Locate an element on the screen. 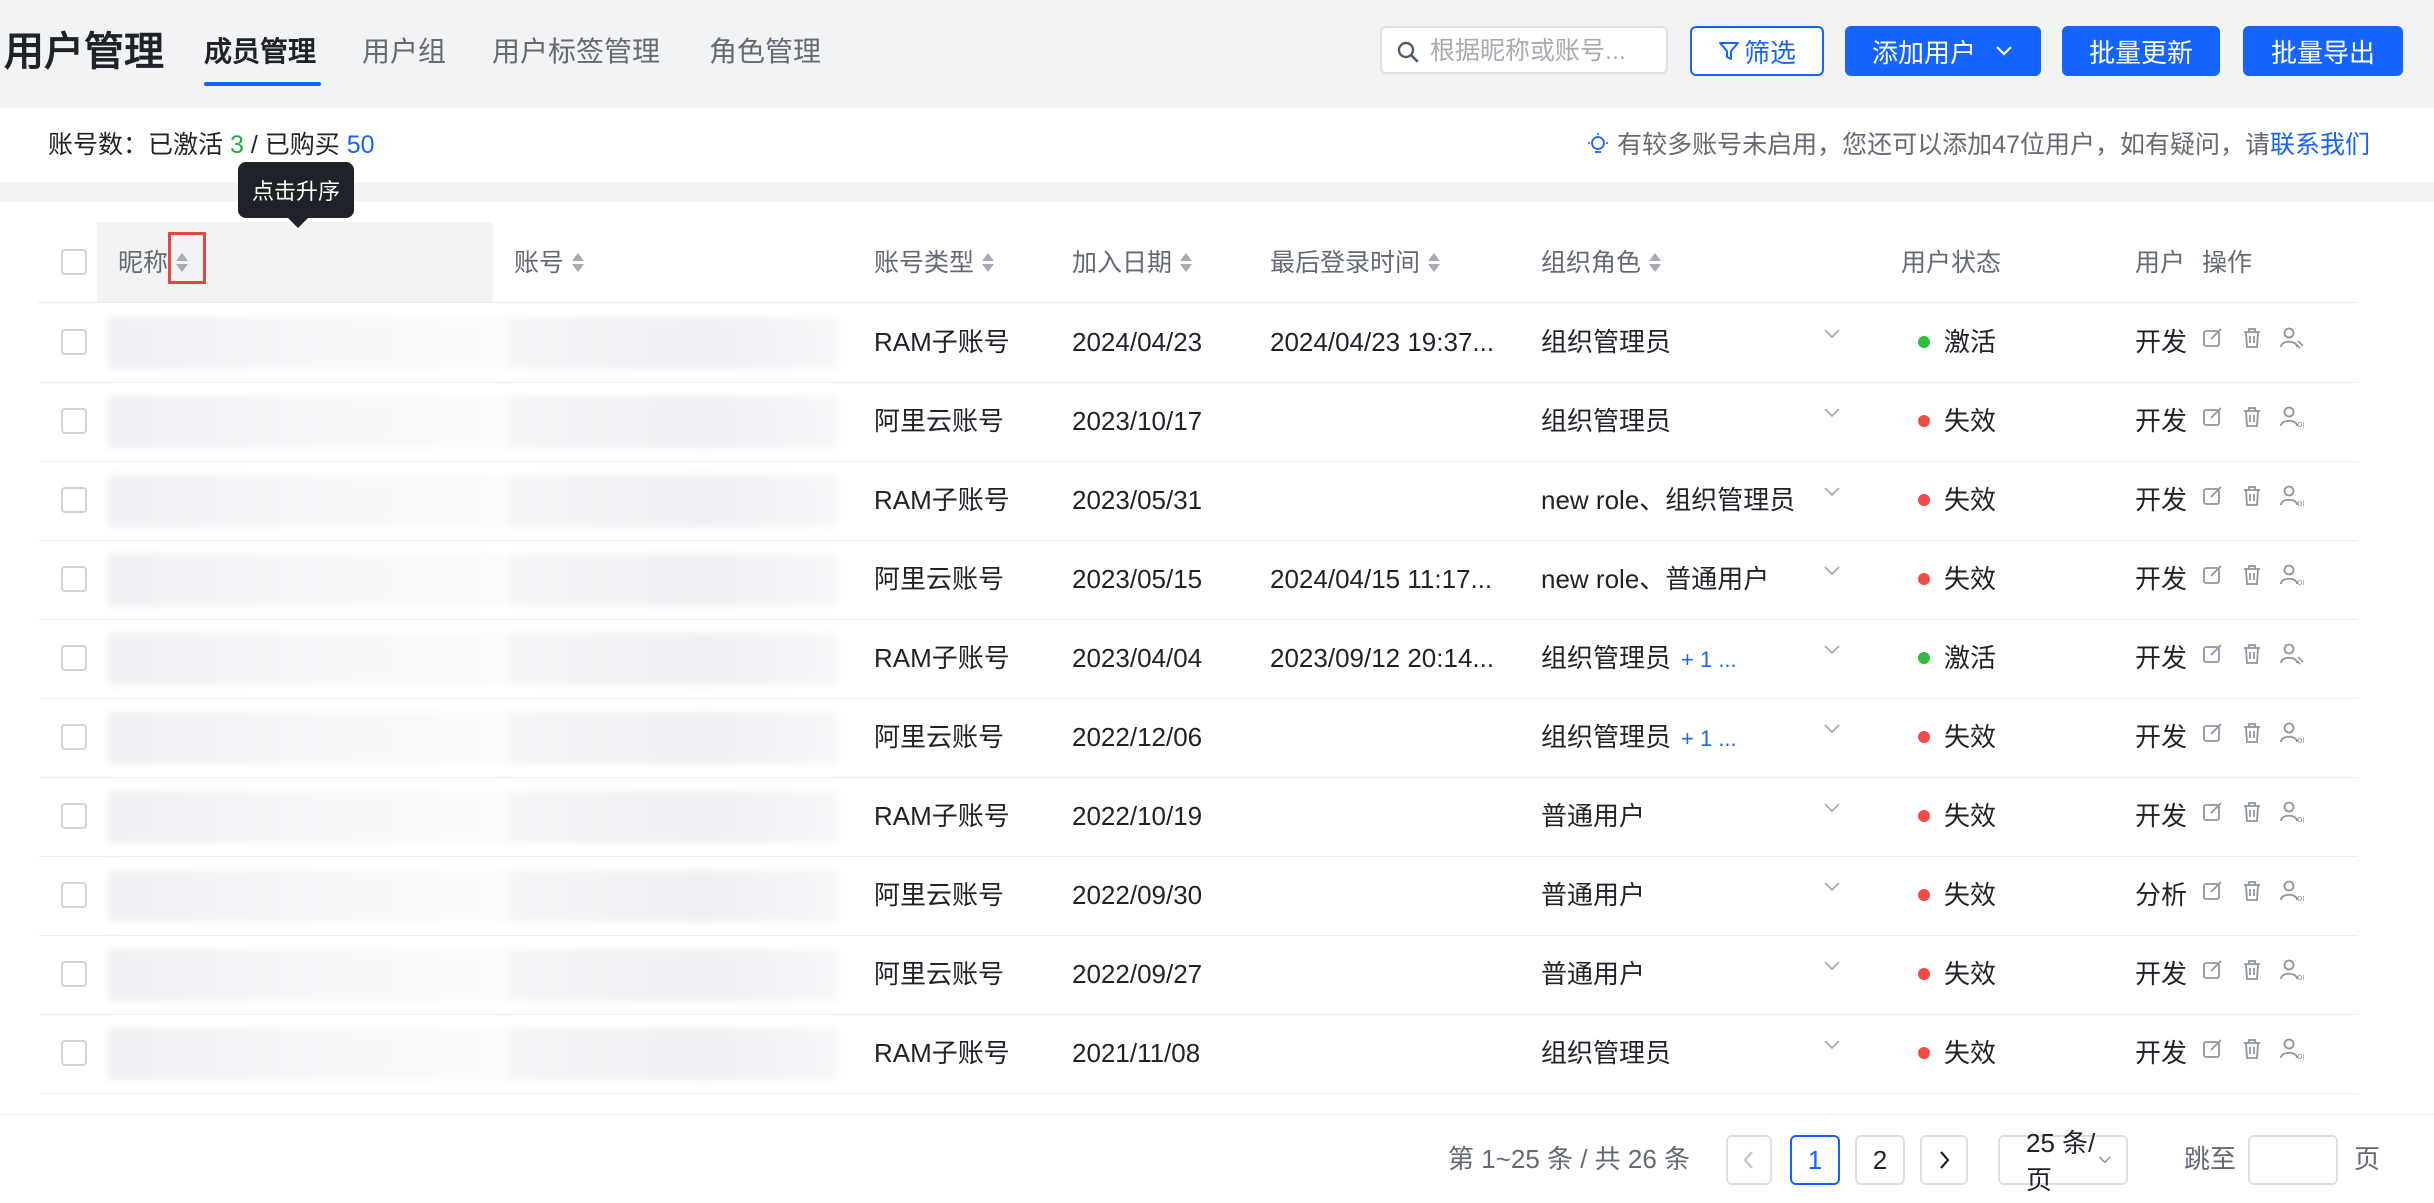 The image size is (2434, 1203). column-header-account: 账号 is located at coordinates (549, 263).